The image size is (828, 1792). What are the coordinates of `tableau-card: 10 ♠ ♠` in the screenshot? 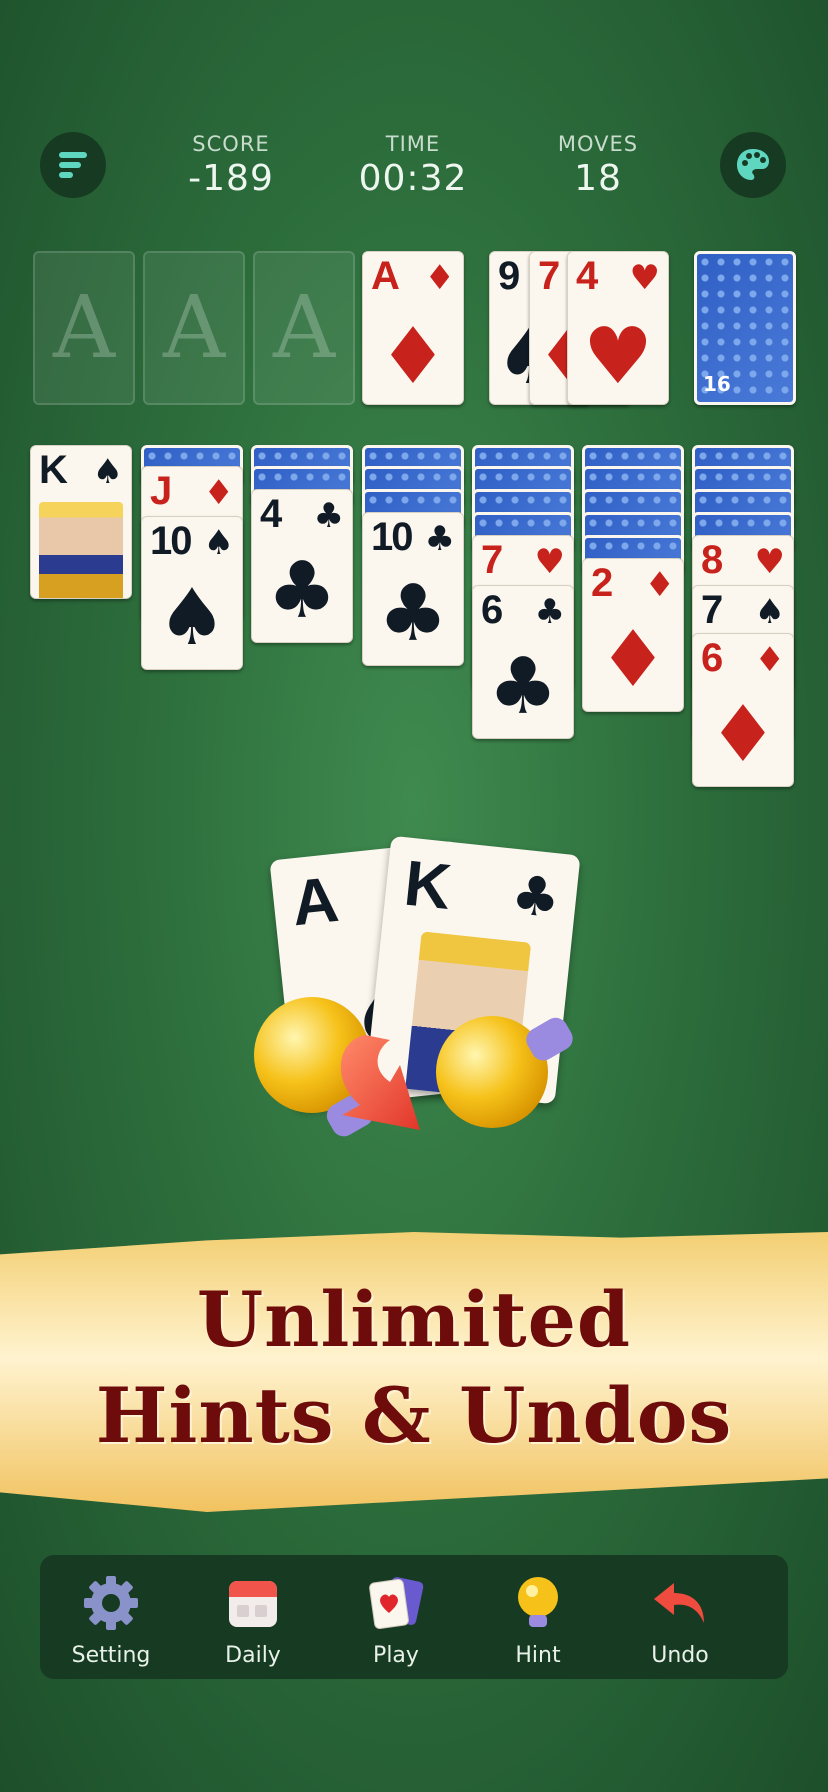 It's located at (192, 593).